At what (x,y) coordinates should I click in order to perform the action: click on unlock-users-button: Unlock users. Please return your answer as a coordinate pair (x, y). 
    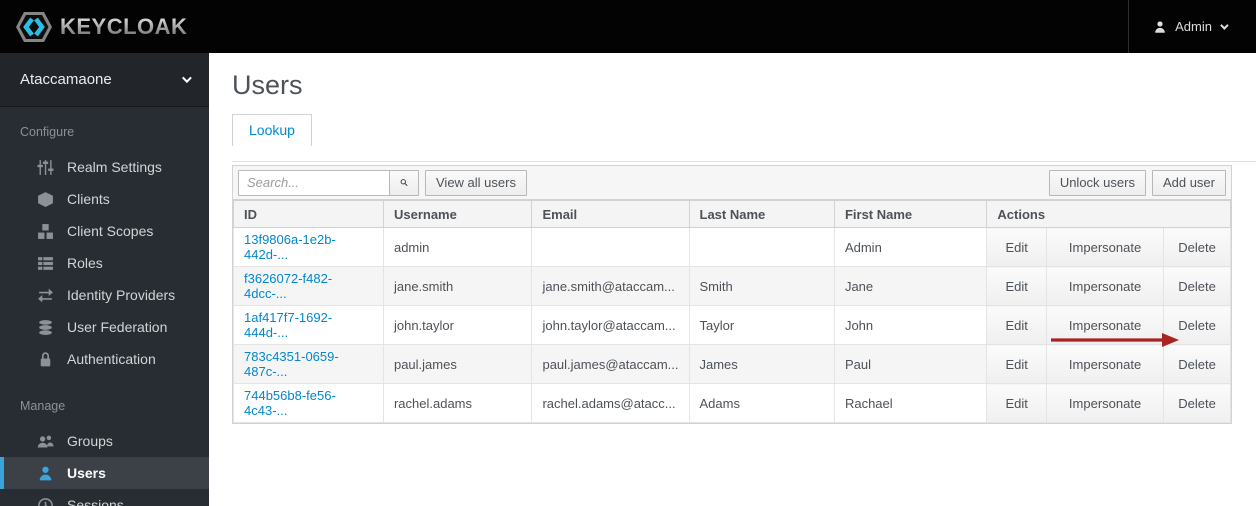
    Looking at the image, I should click on (1097, 182).